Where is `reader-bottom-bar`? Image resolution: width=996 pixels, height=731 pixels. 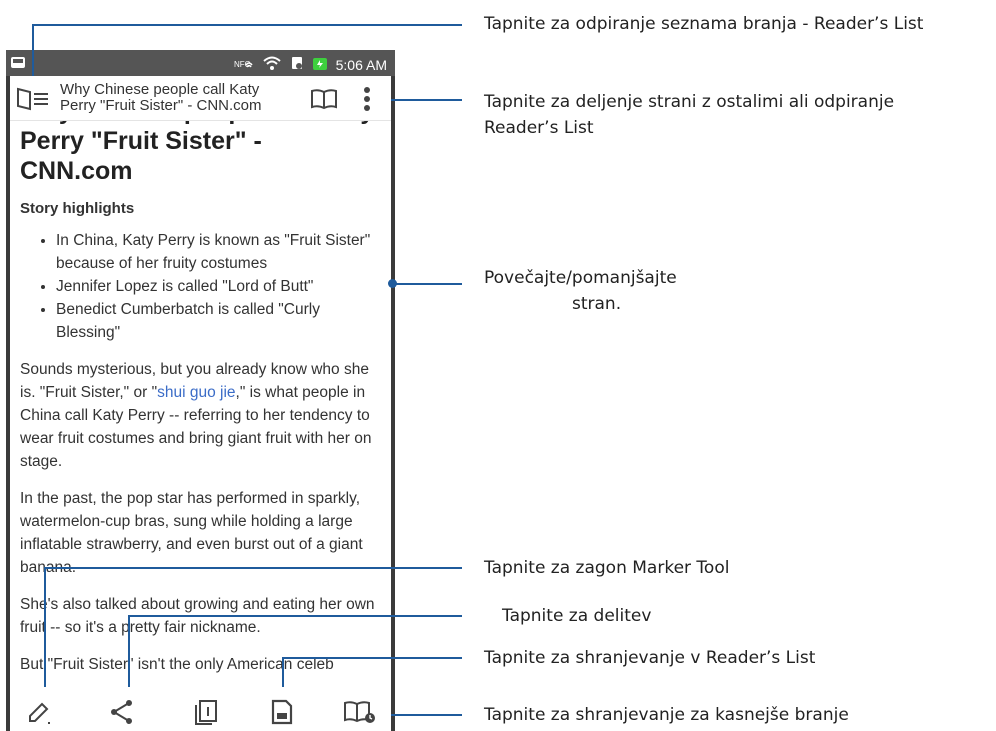 reader-bottom-bar is located at coordinates (200, 709).